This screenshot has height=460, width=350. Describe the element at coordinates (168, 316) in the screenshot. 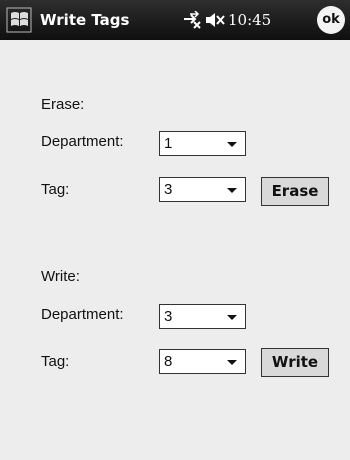

I see `write-department-value: 3` at that location.